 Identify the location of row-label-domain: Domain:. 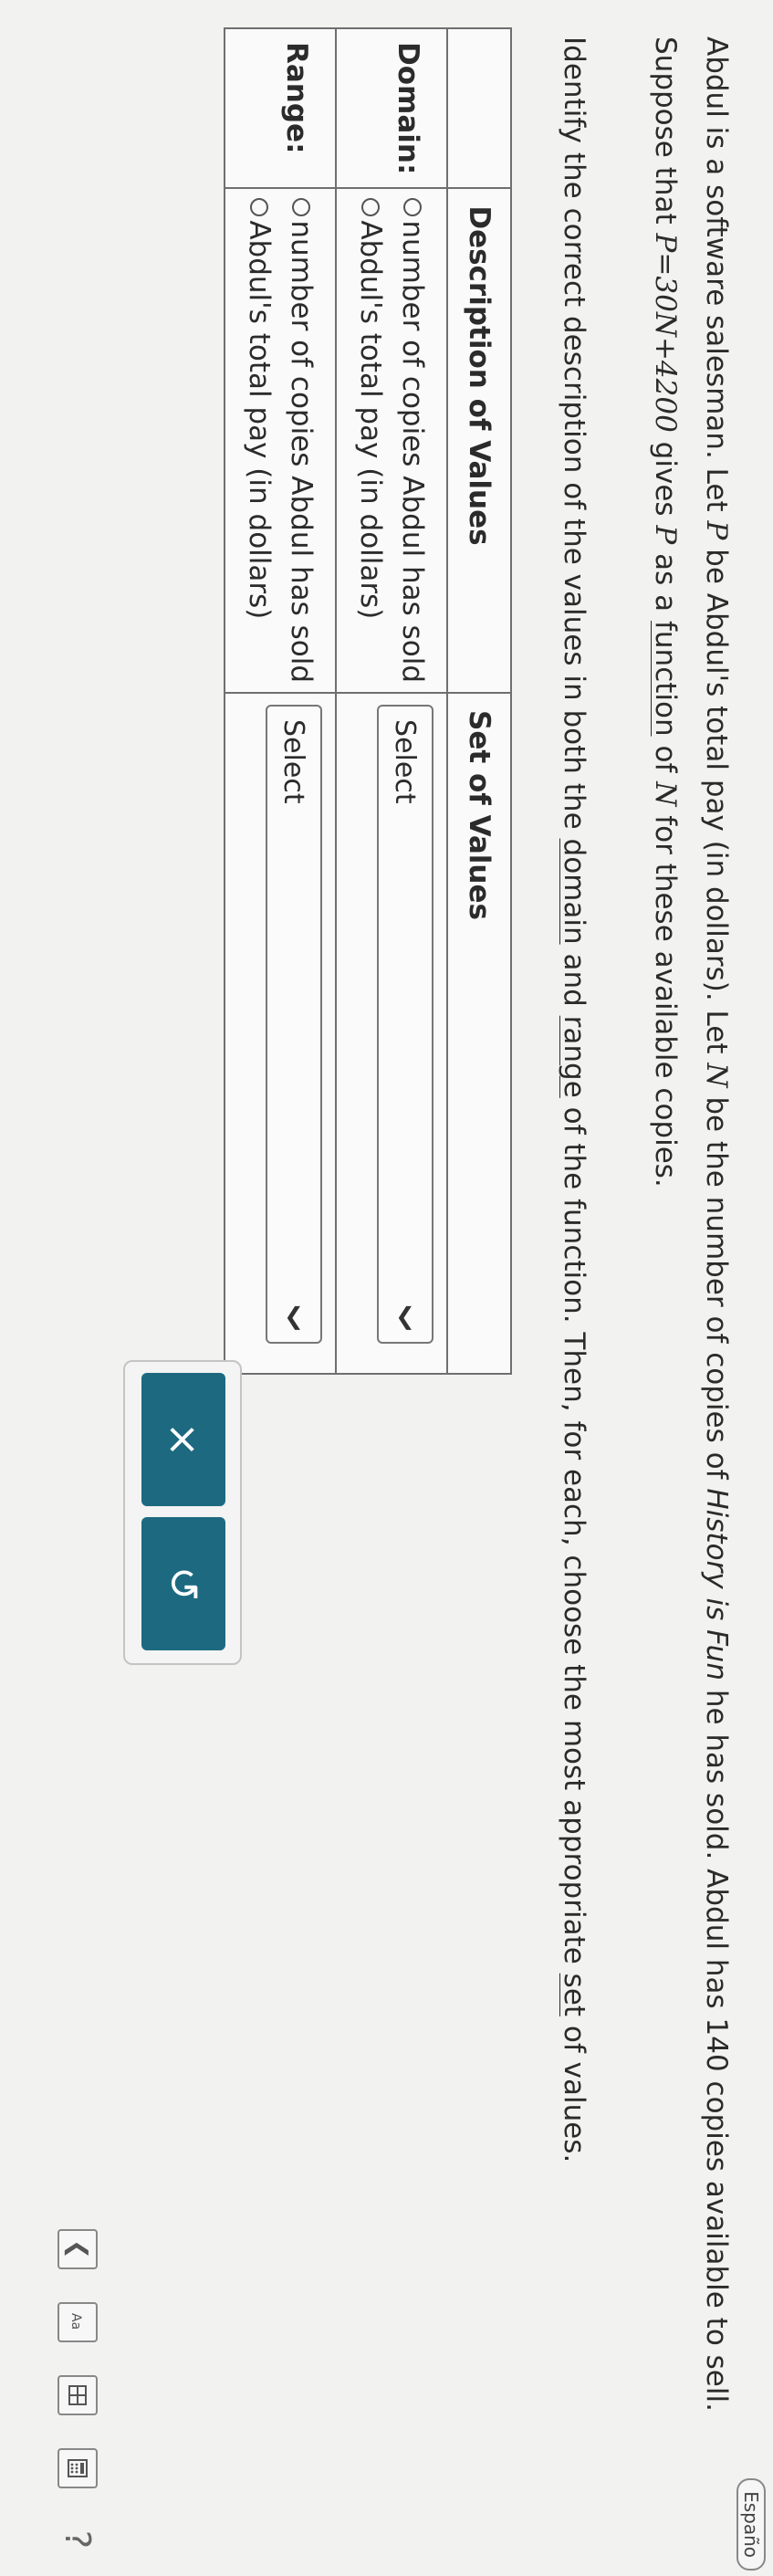
(391, 109).